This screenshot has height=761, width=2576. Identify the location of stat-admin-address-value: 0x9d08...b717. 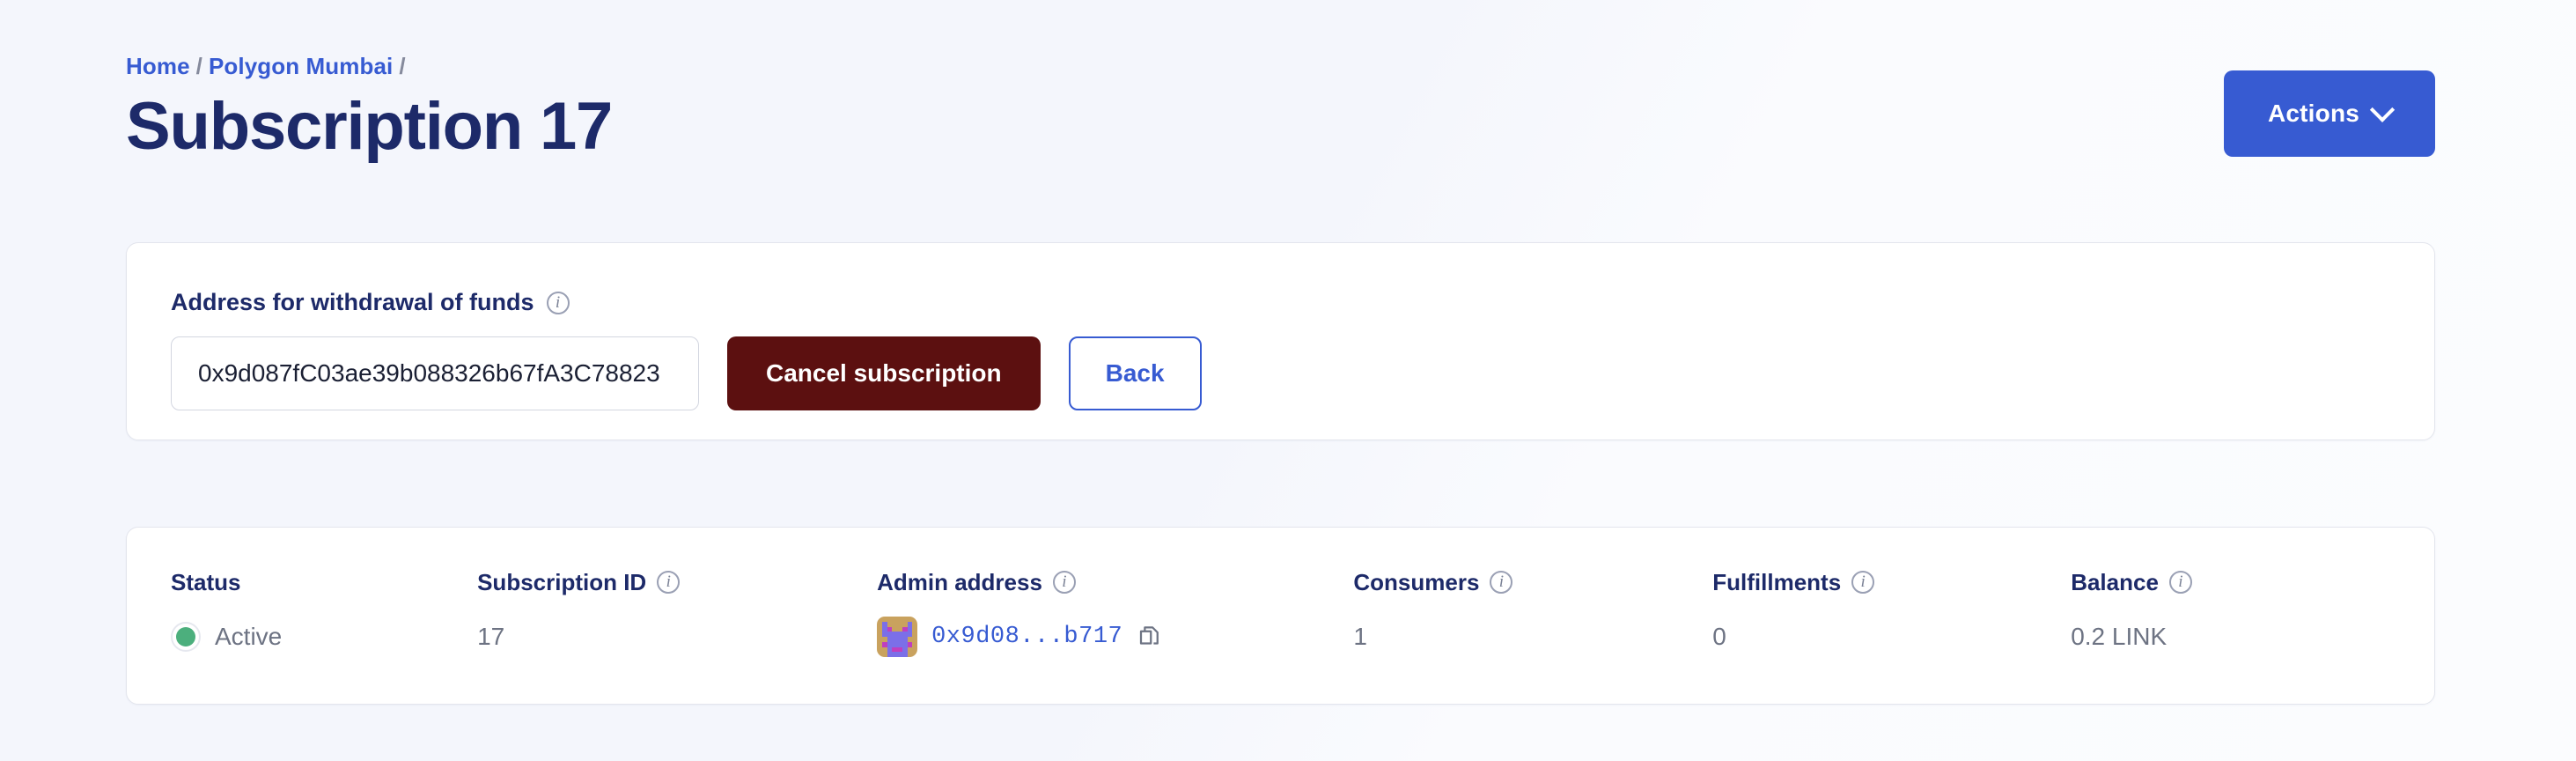
(1115, 637).